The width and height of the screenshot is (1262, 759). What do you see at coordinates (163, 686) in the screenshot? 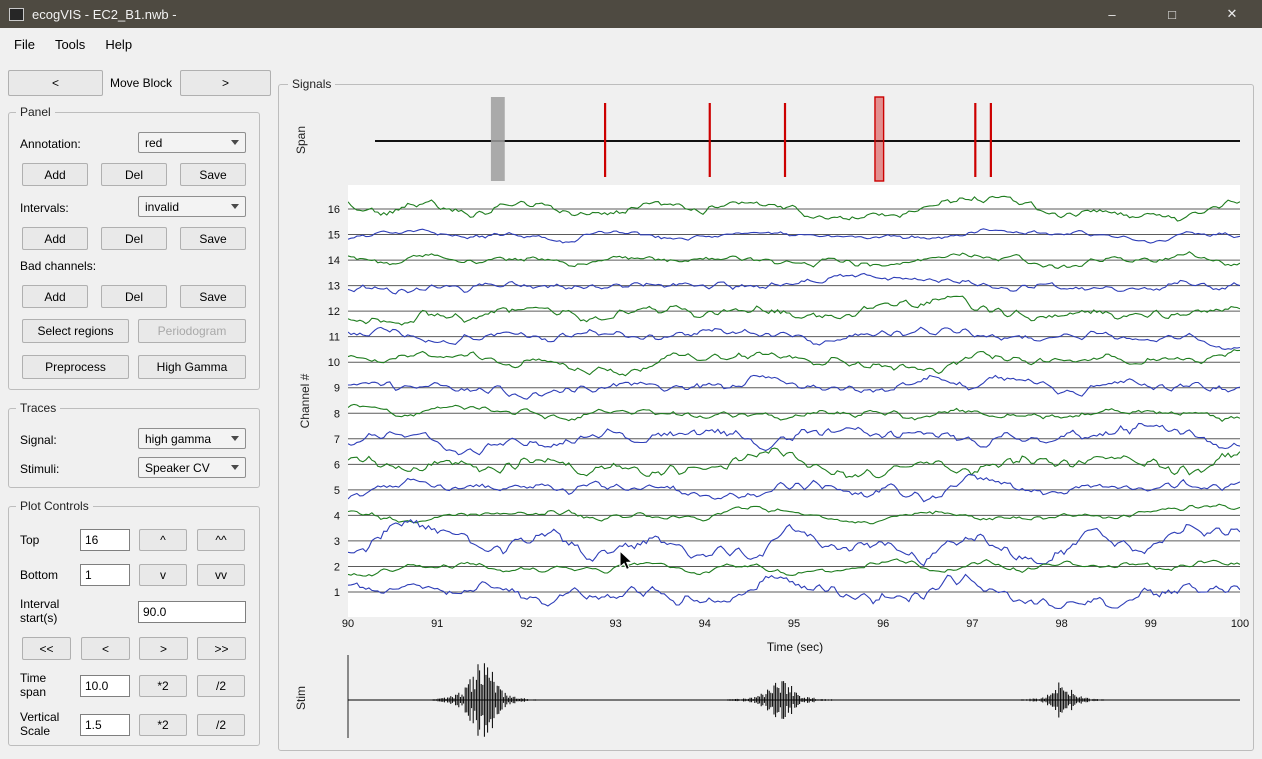
I see `time-span-double-button: *2` at bounding box center [163, 686].